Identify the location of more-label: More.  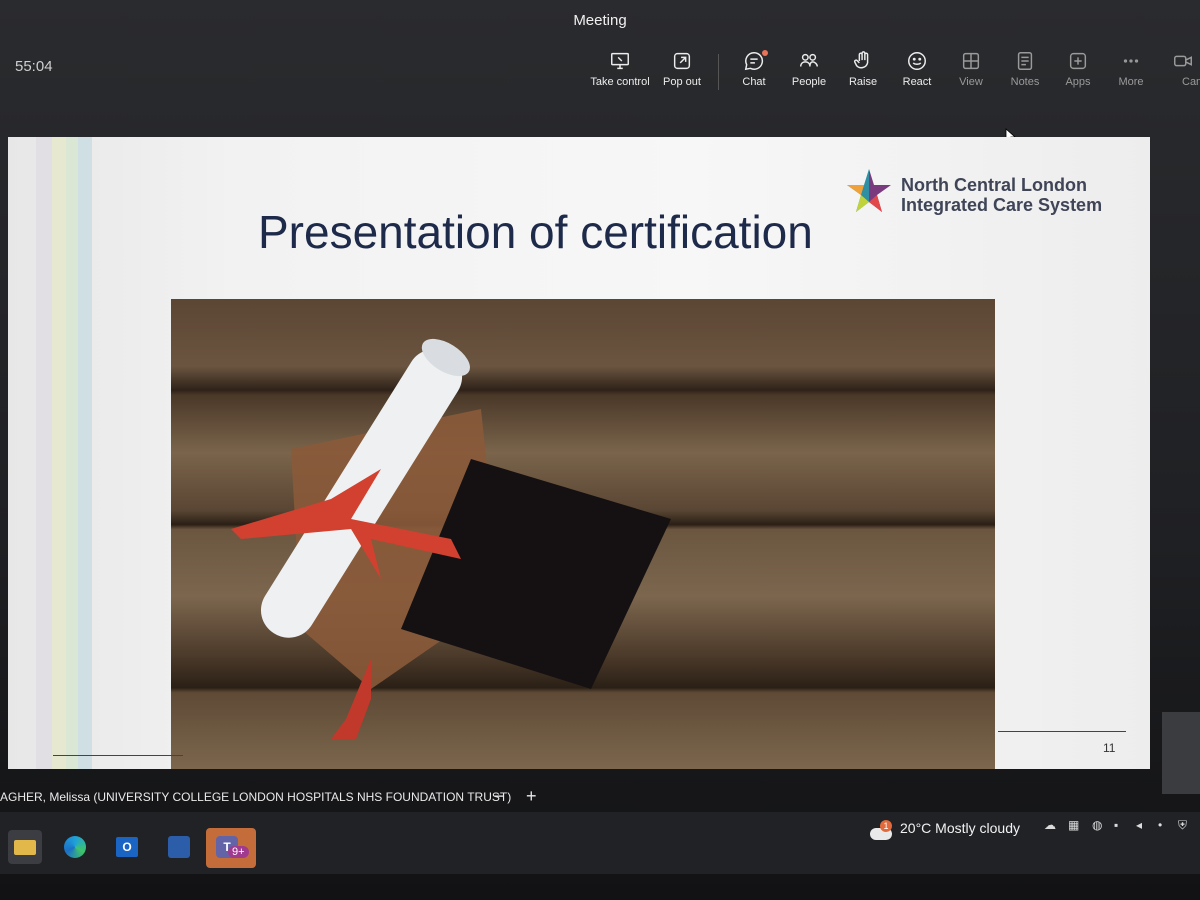
(1131, 82).